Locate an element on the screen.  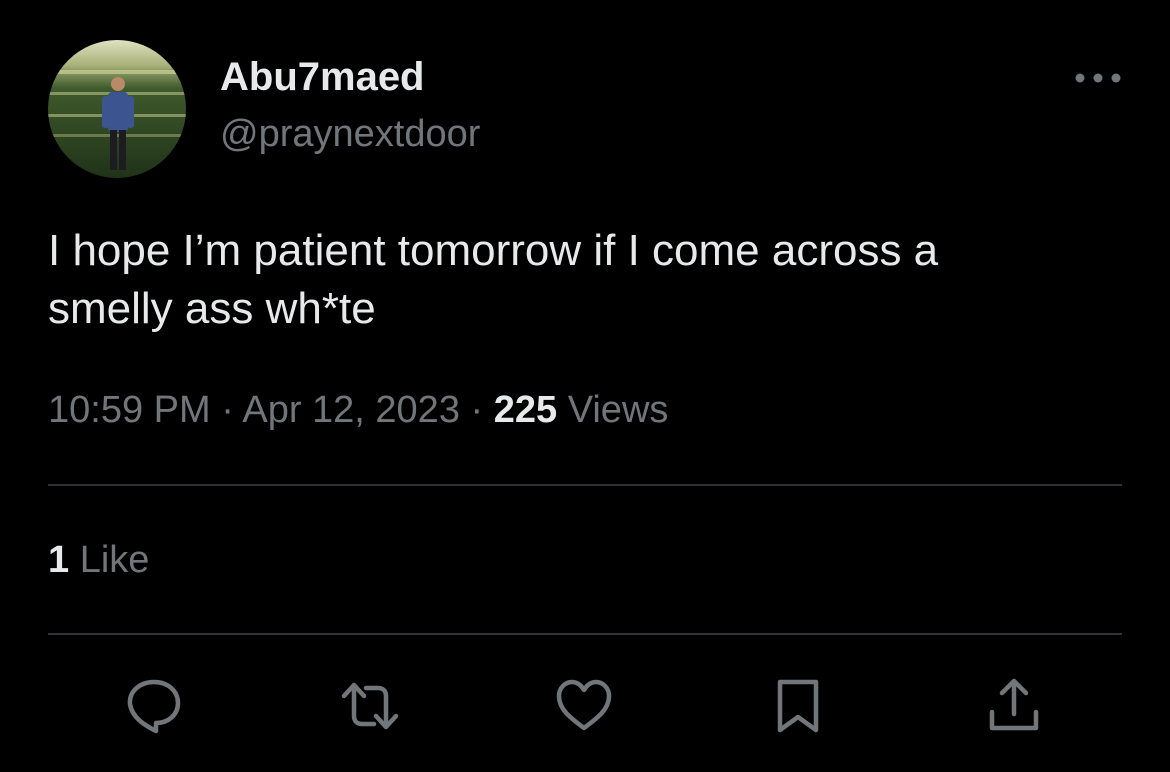
tweet-date: Apr 12, 2023 is located at coordinates (351, 410).